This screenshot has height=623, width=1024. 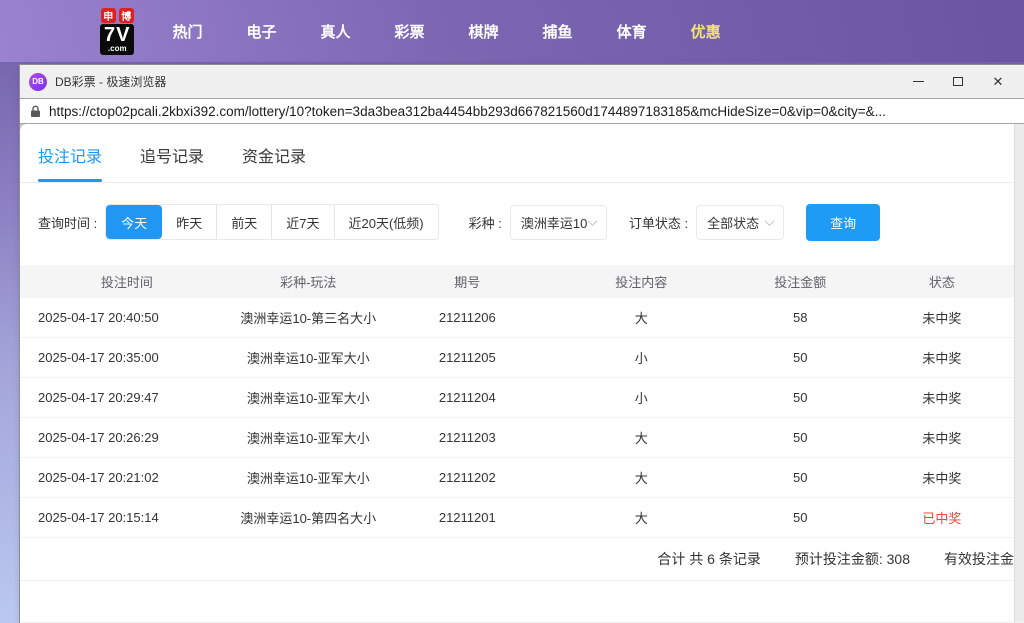 I want to click on cell-game-play: 澳洲幸运10-第三名大小, so click(x=308, y=318).